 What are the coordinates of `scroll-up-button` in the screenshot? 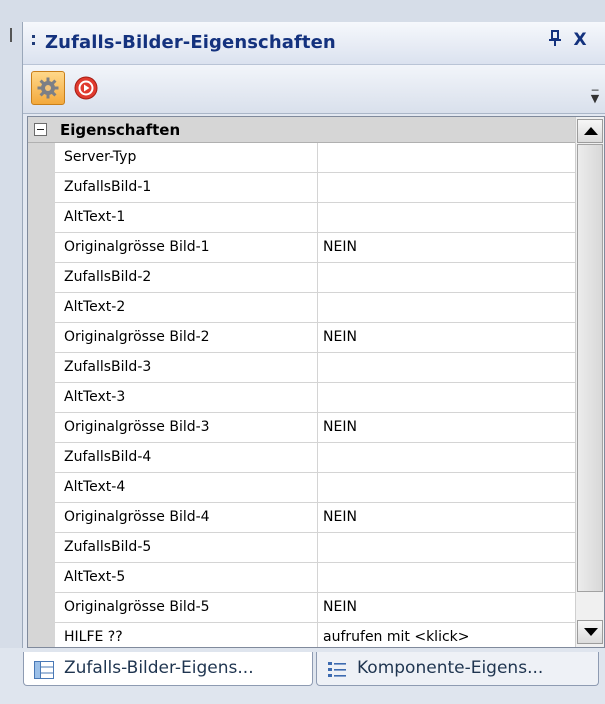 It's located at (590, 131).